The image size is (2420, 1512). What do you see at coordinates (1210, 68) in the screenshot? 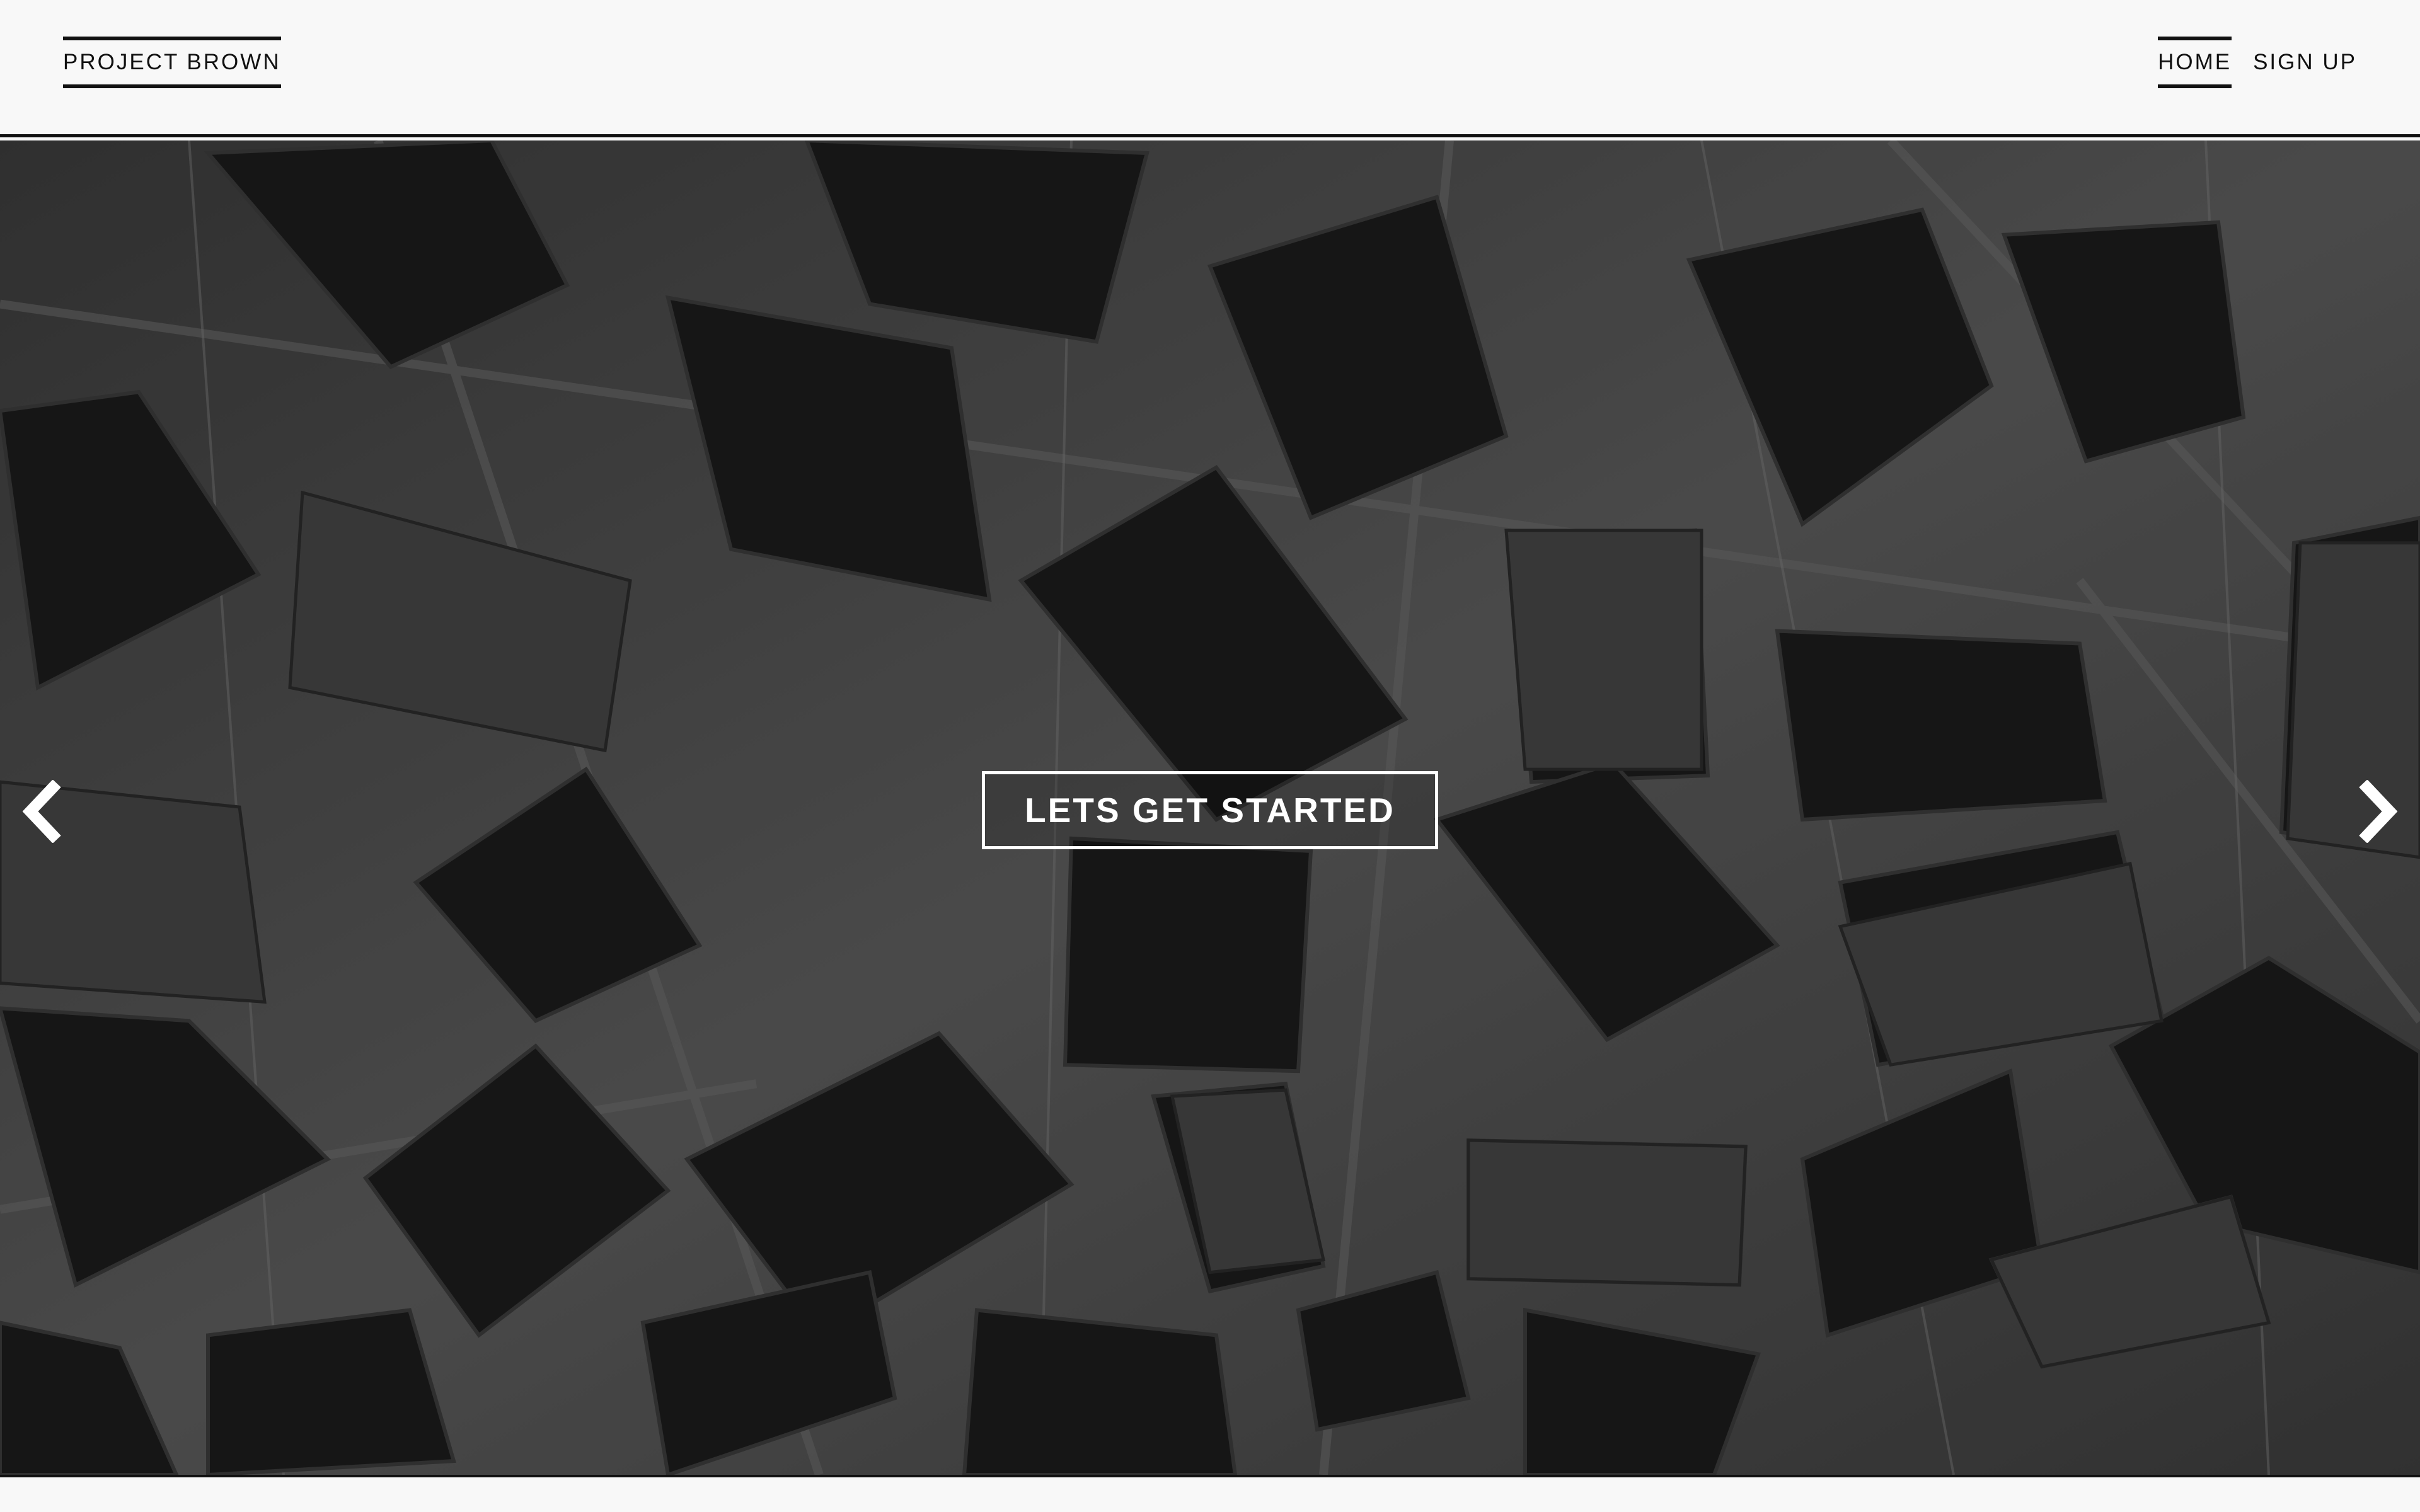
I see `site-header: PROJECT BROWN HOME SIGN UP` at bounding box center [1210, 68].